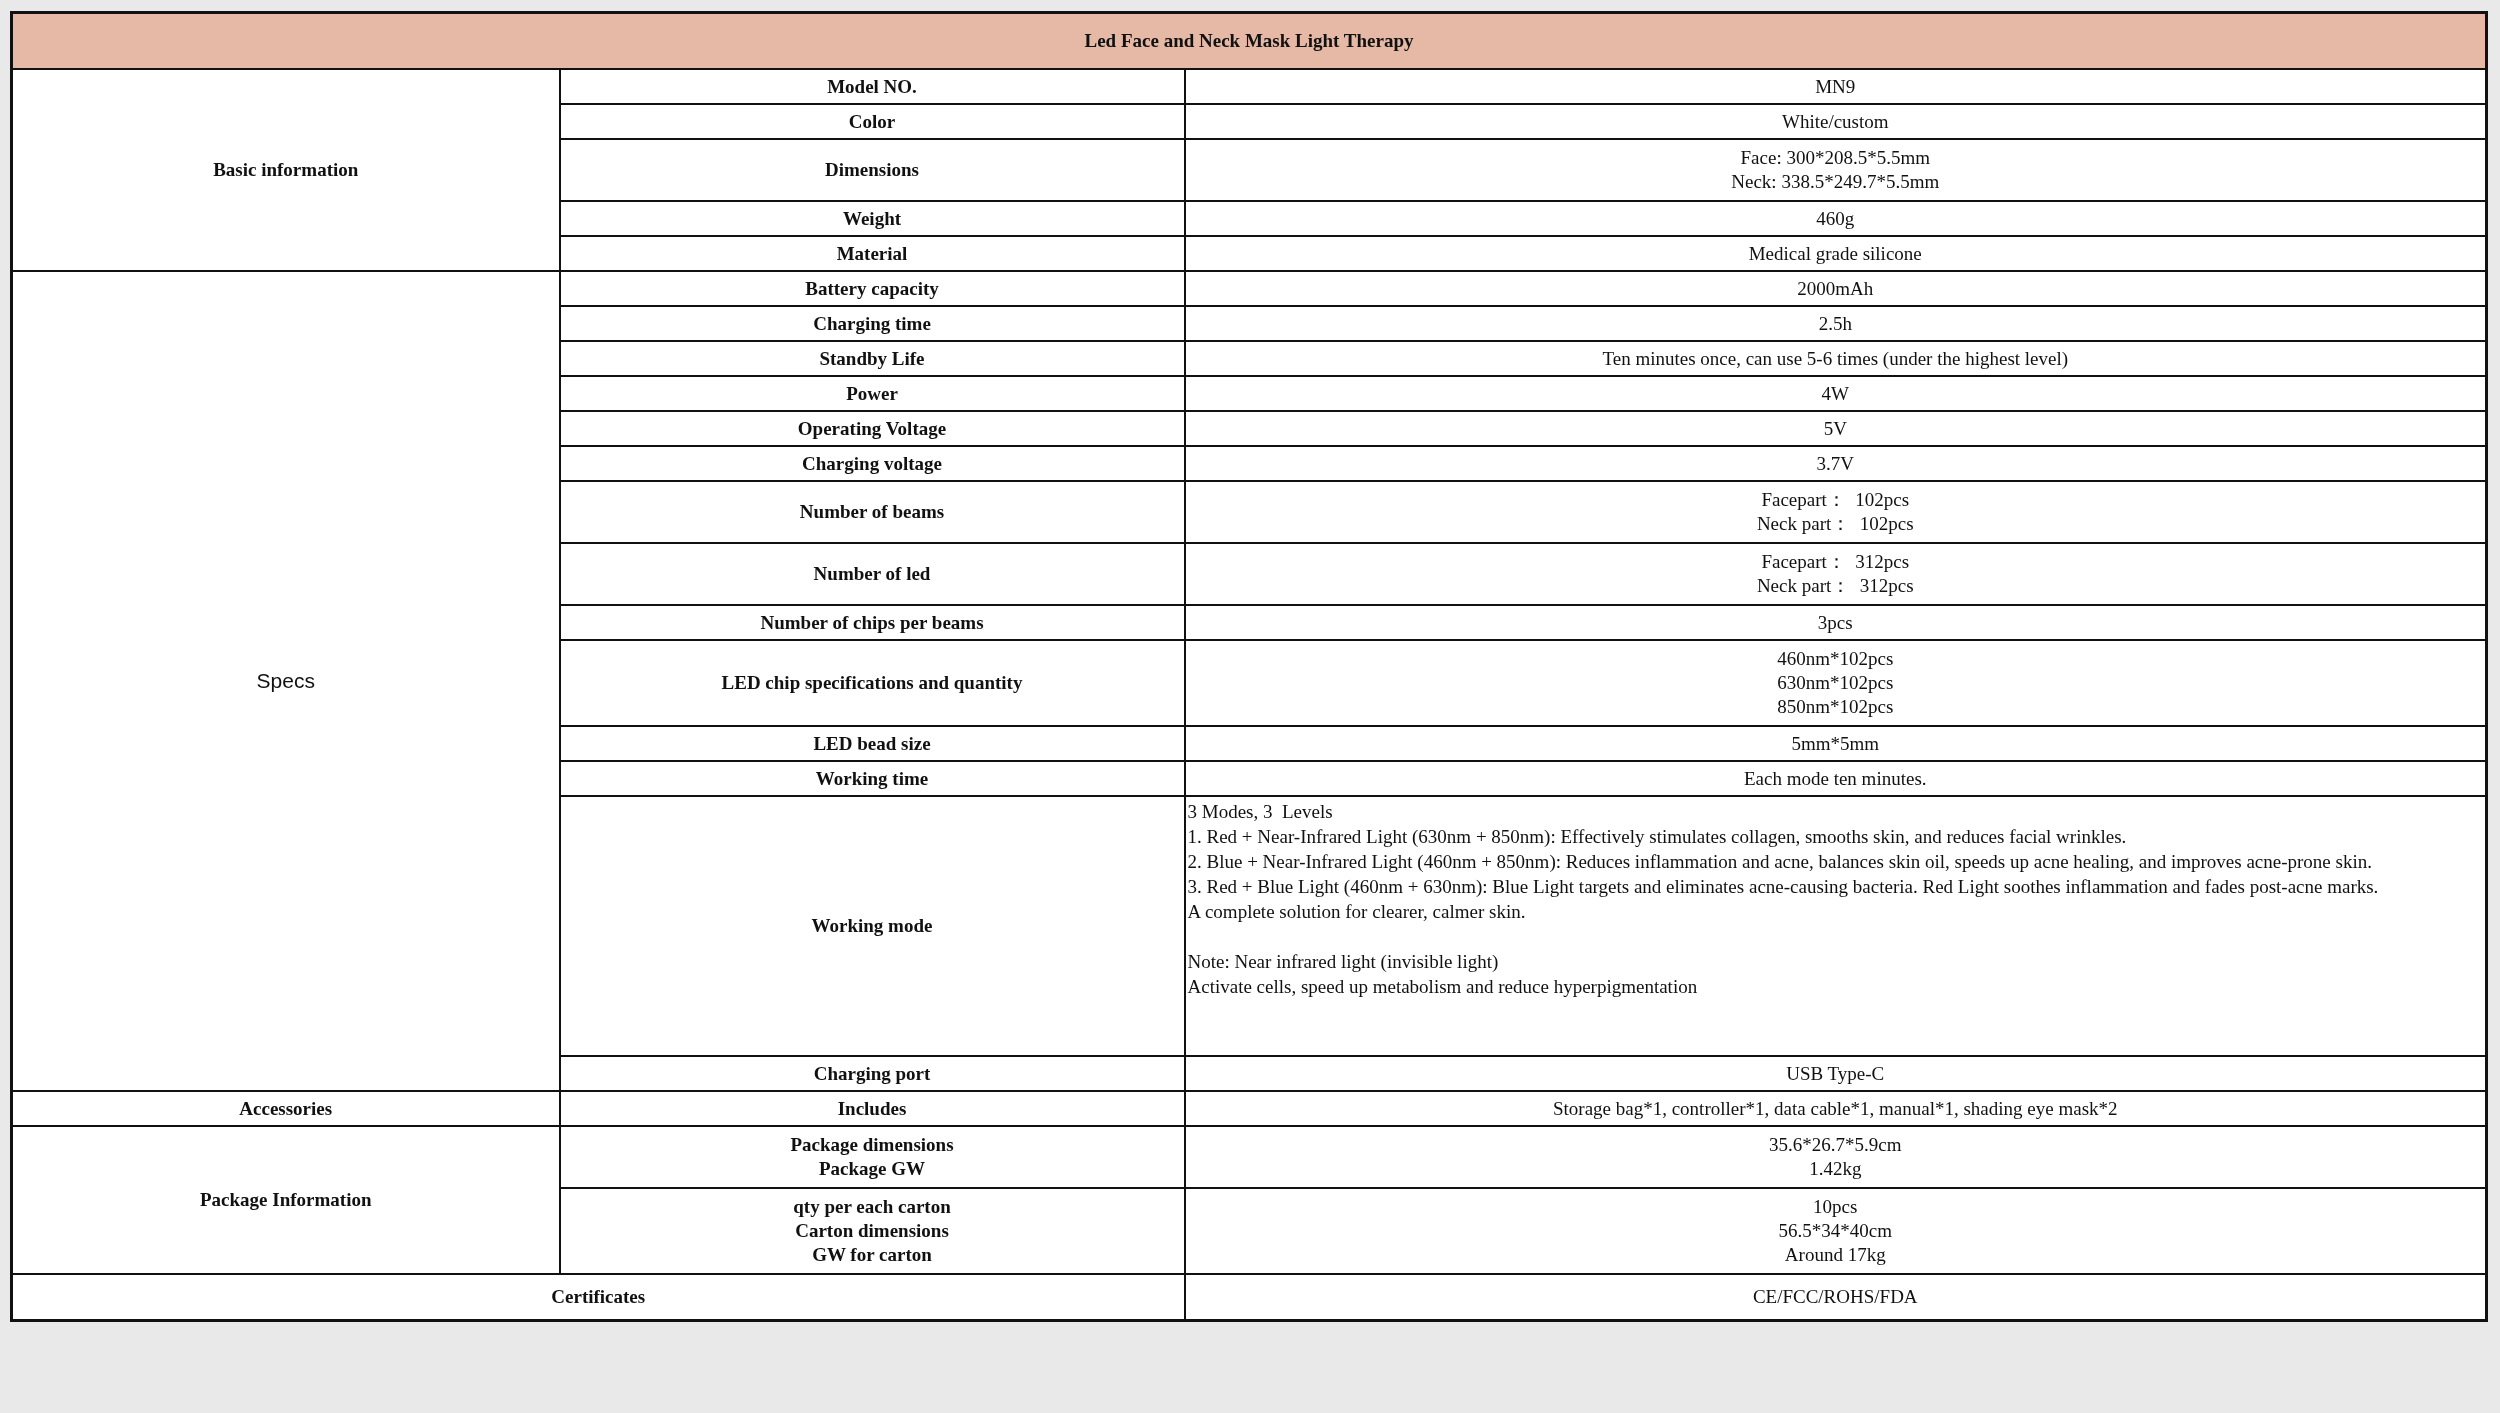  Describe the element at coordinates (872, 1073) in the screenshot. I see `row-label: Charging port` at that location.